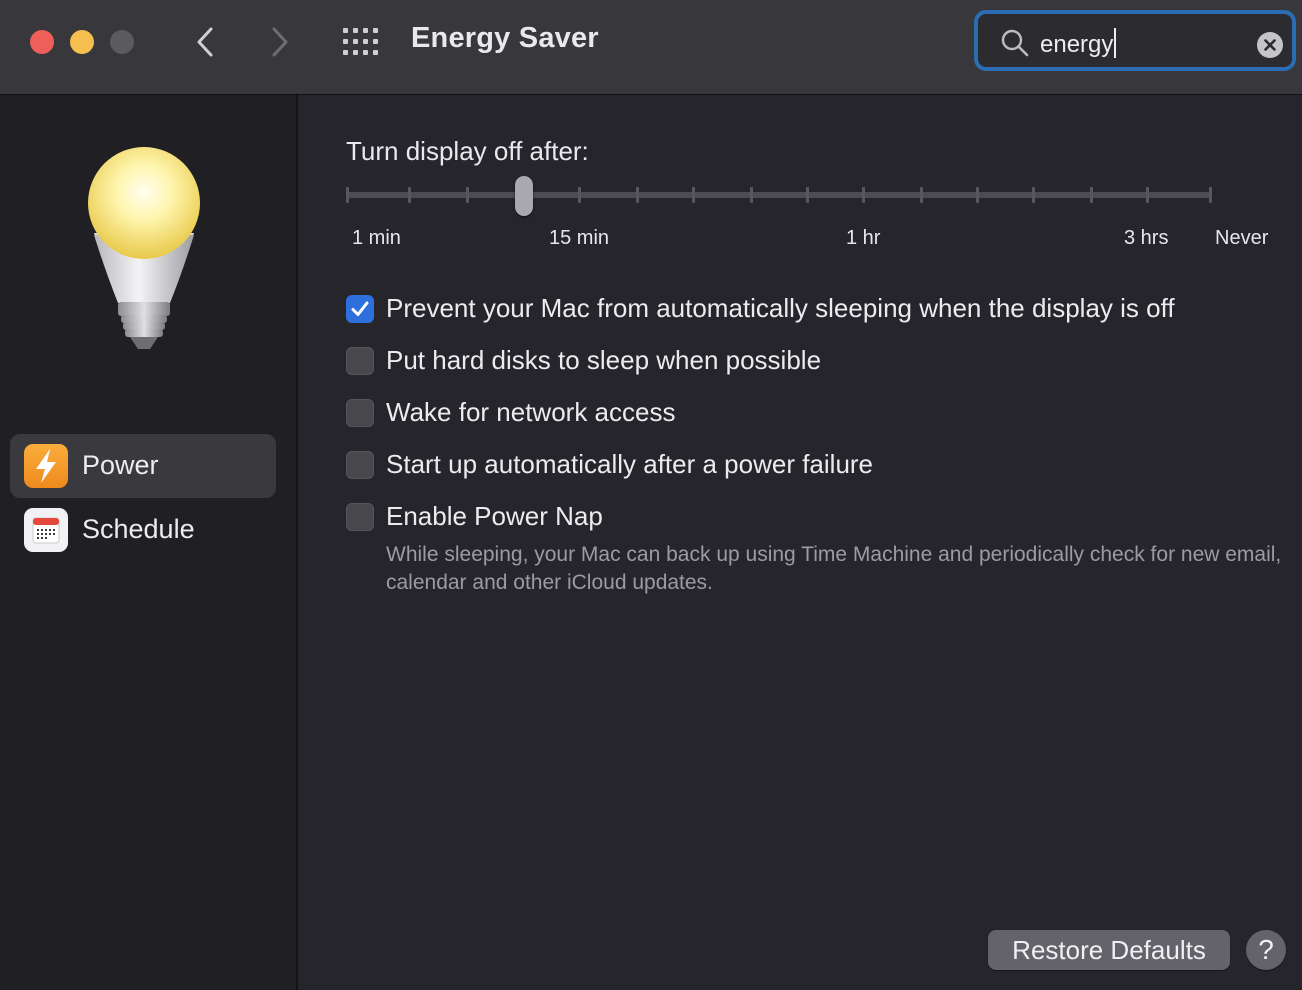 Image resolution: width=1302 pixels, height=990 pixels. What do you see at coordinates (1015, 43) in the screenshot?
I see `search-icon` at bounding box center [1015, 43].